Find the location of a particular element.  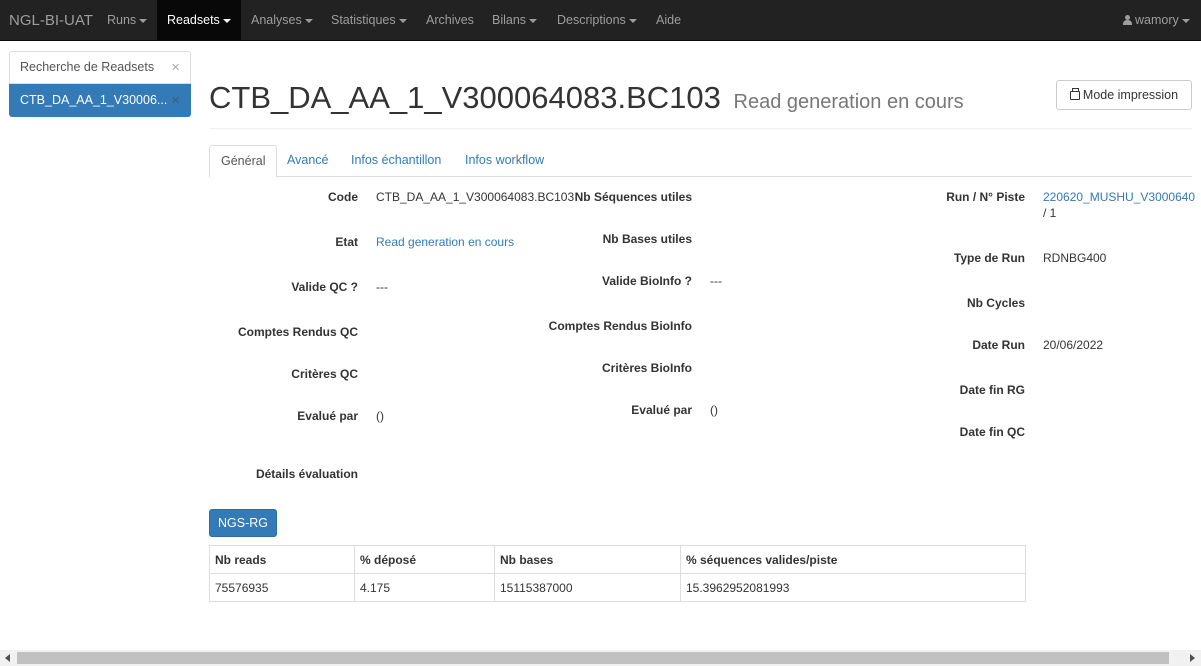

etat-label: Etat is located at coordinates (346, 242).